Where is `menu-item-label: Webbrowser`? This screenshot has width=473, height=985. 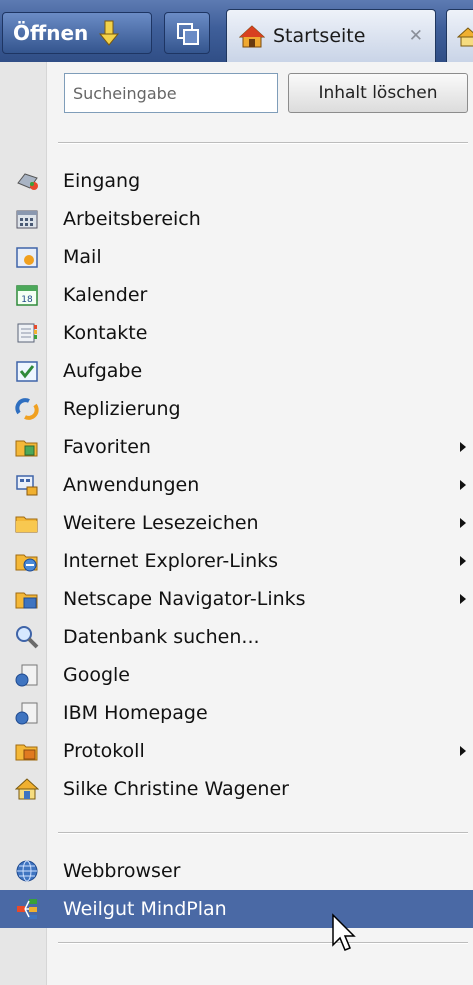
menu-item-label: Webbrowser is located at coordinates (122, 871).